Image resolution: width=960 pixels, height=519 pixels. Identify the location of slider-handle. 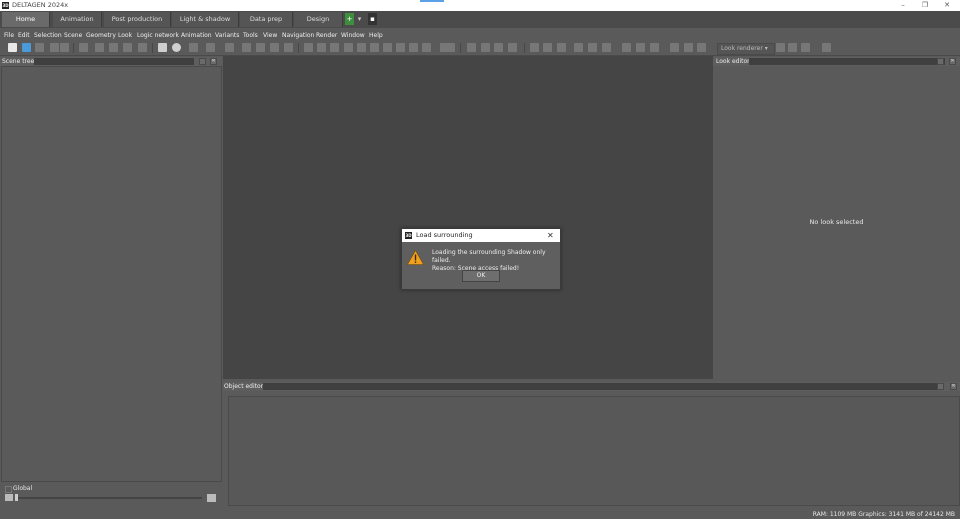
(16, 497).